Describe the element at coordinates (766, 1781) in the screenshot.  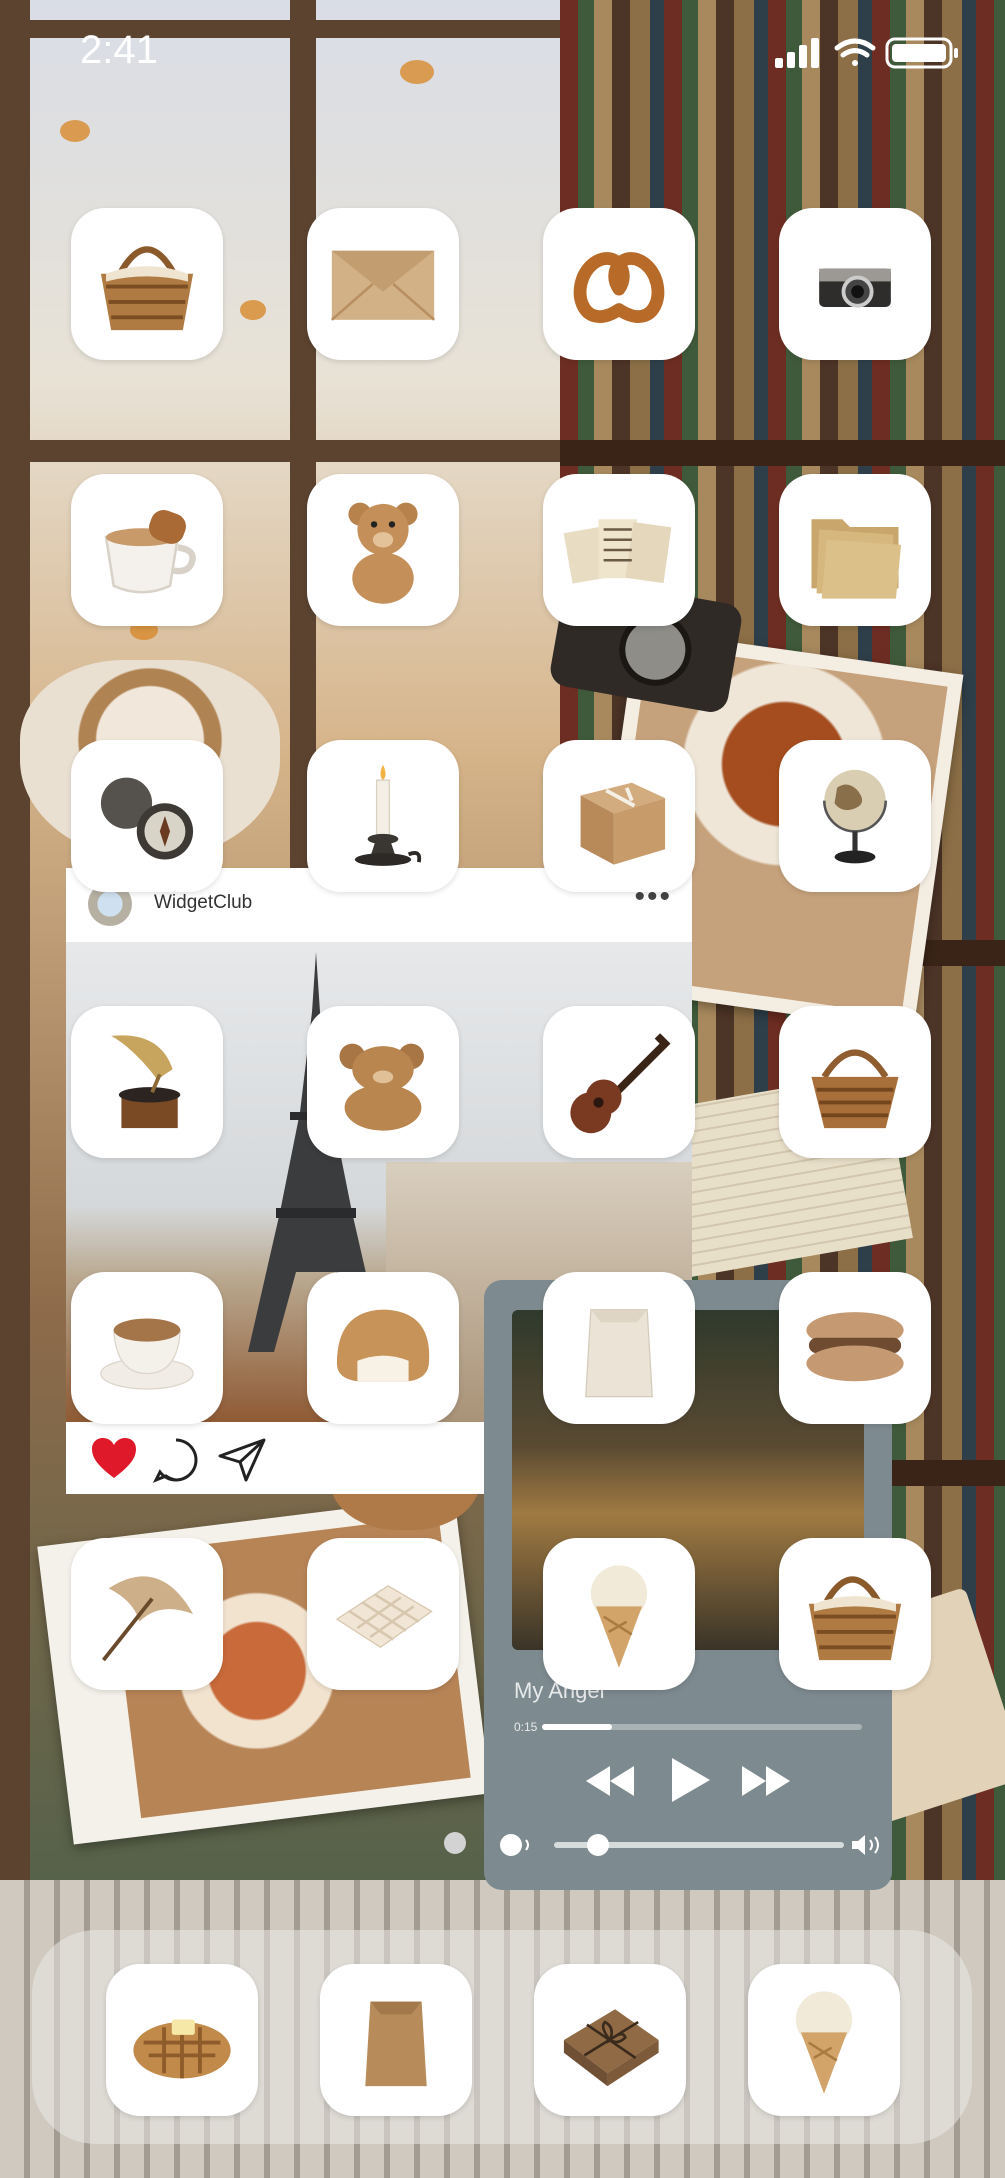
I see `fast-forward-icon` at that location.